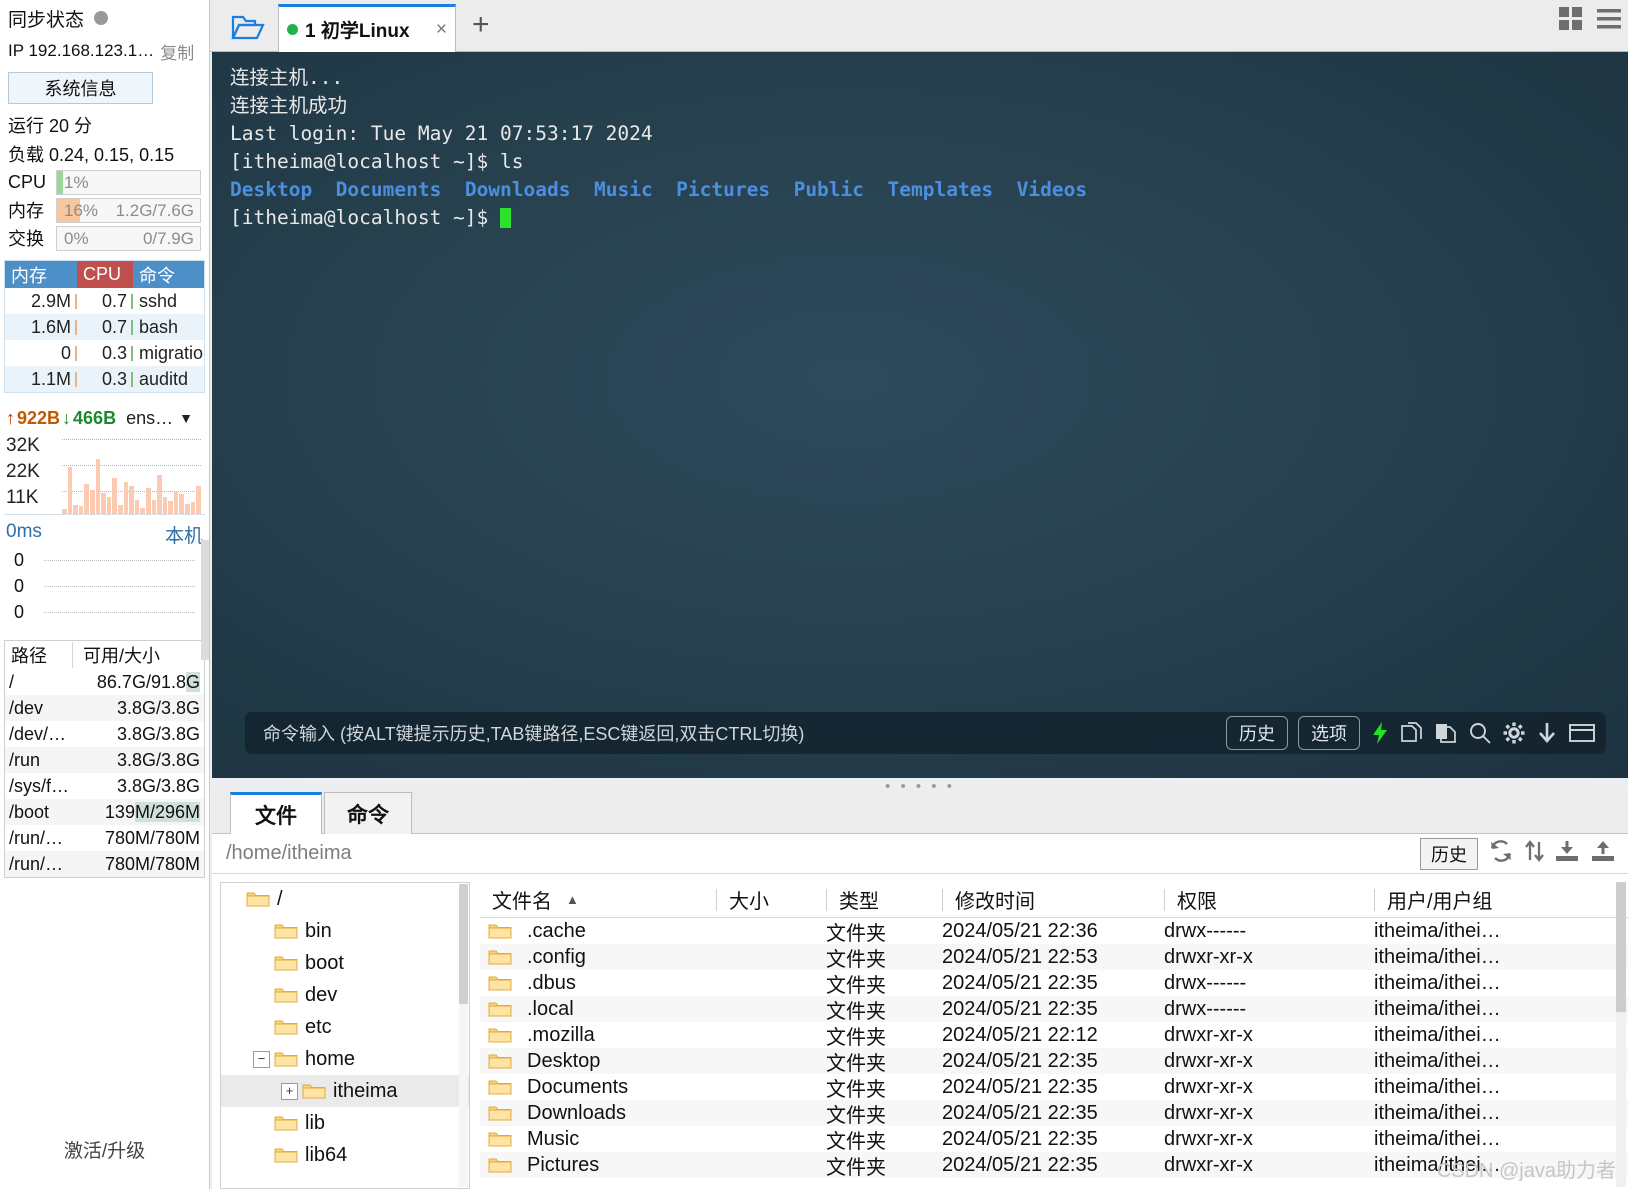 The image size is (1628, 1189). What do you see at coordinates (463, 1035) in the screenshot?
I see `tree-scrollbar` at bounding box center [463, 1035].